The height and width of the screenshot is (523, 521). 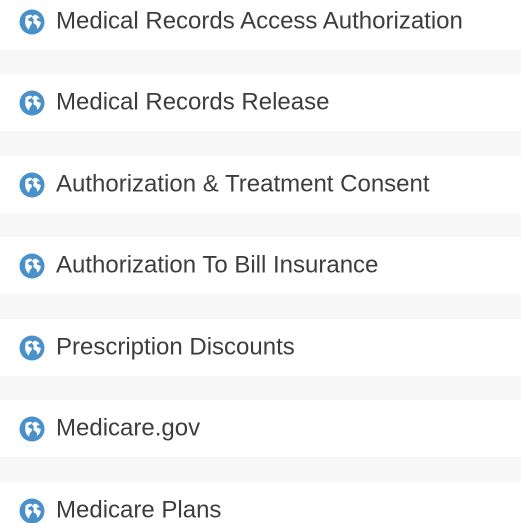 I want to click on link-authorization-treatment-consent: Authorization & Treatment Consent, so click(x=260, y=184).